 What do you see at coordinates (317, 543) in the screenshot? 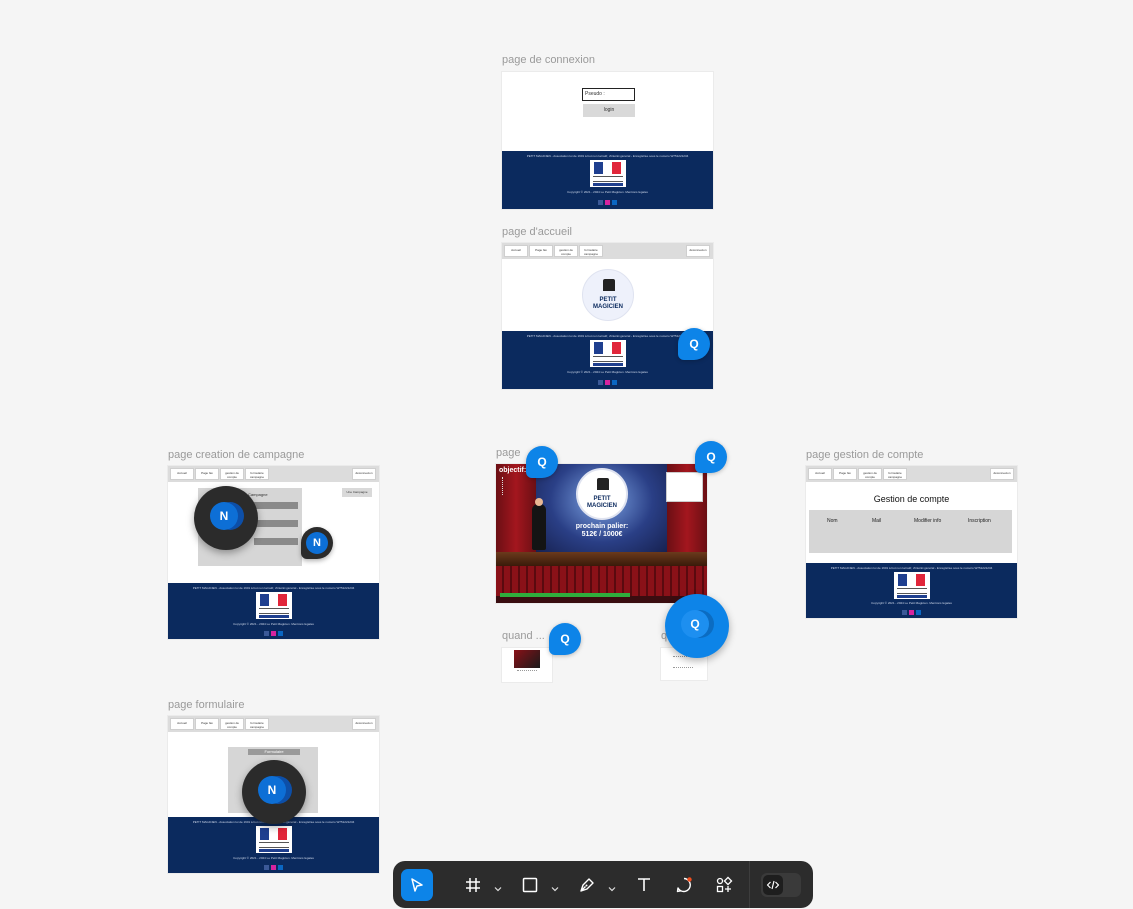
I see `collaborator-avatar-n: N` at bounding box center [317, 543].